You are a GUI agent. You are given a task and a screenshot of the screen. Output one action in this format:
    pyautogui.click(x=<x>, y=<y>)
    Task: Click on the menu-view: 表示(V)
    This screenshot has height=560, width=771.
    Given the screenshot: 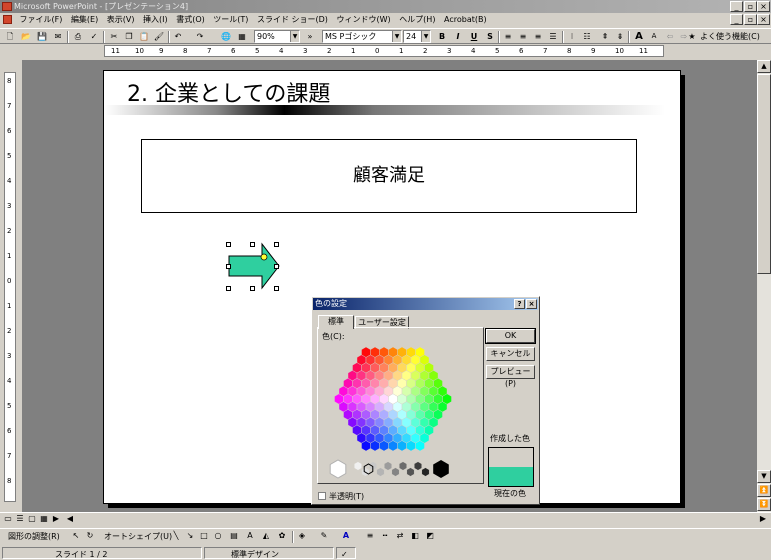 What is the action you would take?
    pyautogui.click(x=121, y=20)
    